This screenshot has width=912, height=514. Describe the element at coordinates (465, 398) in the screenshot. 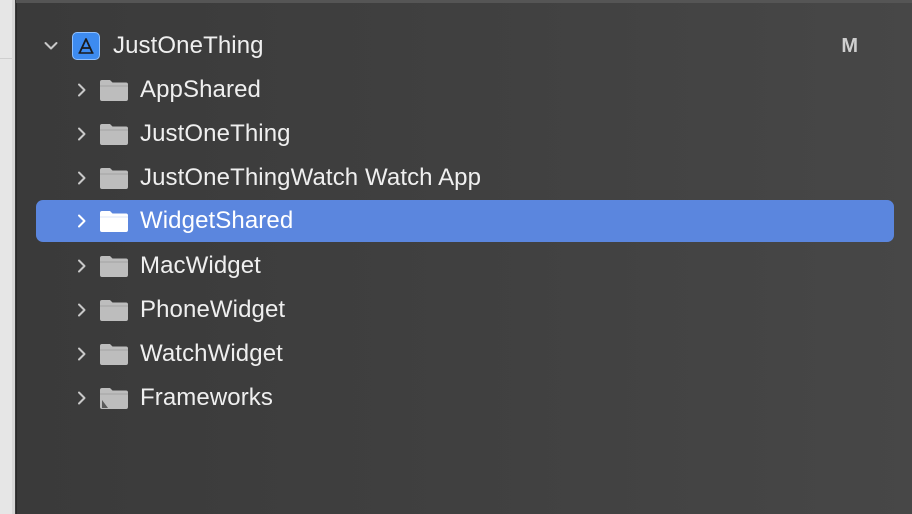

I see `folder-row-frameworks: Frameworks` at that location.